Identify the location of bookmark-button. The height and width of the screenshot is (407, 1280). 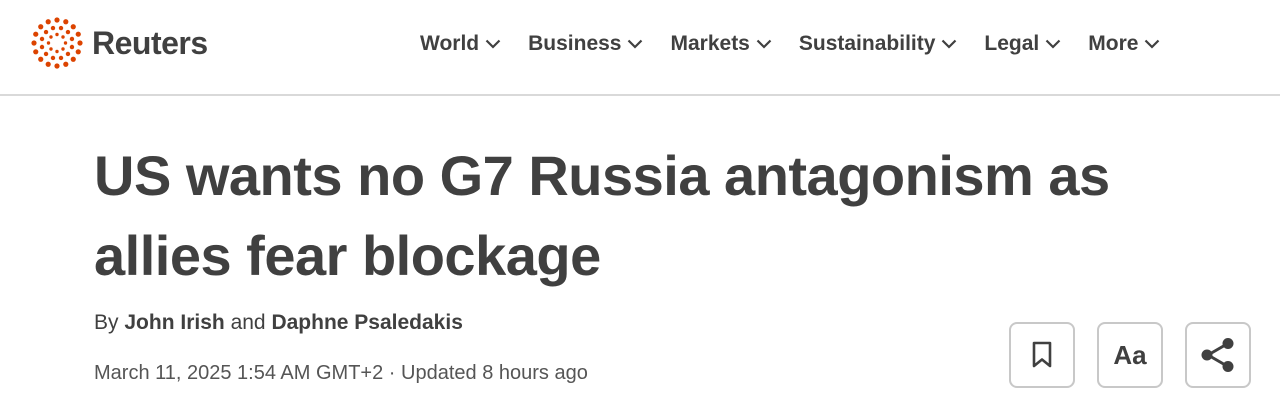
(1042, 355).